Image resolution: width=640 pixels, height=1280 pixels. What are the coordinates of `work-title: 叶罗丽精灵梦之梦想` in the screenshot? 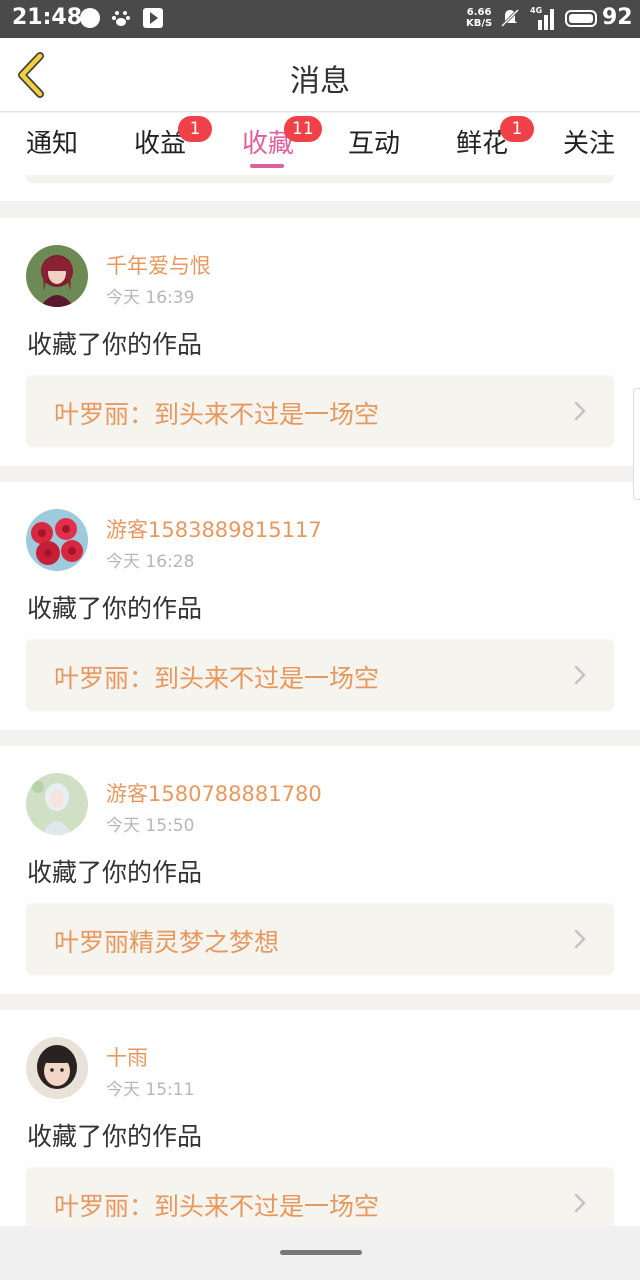 It's located at (167, 942).